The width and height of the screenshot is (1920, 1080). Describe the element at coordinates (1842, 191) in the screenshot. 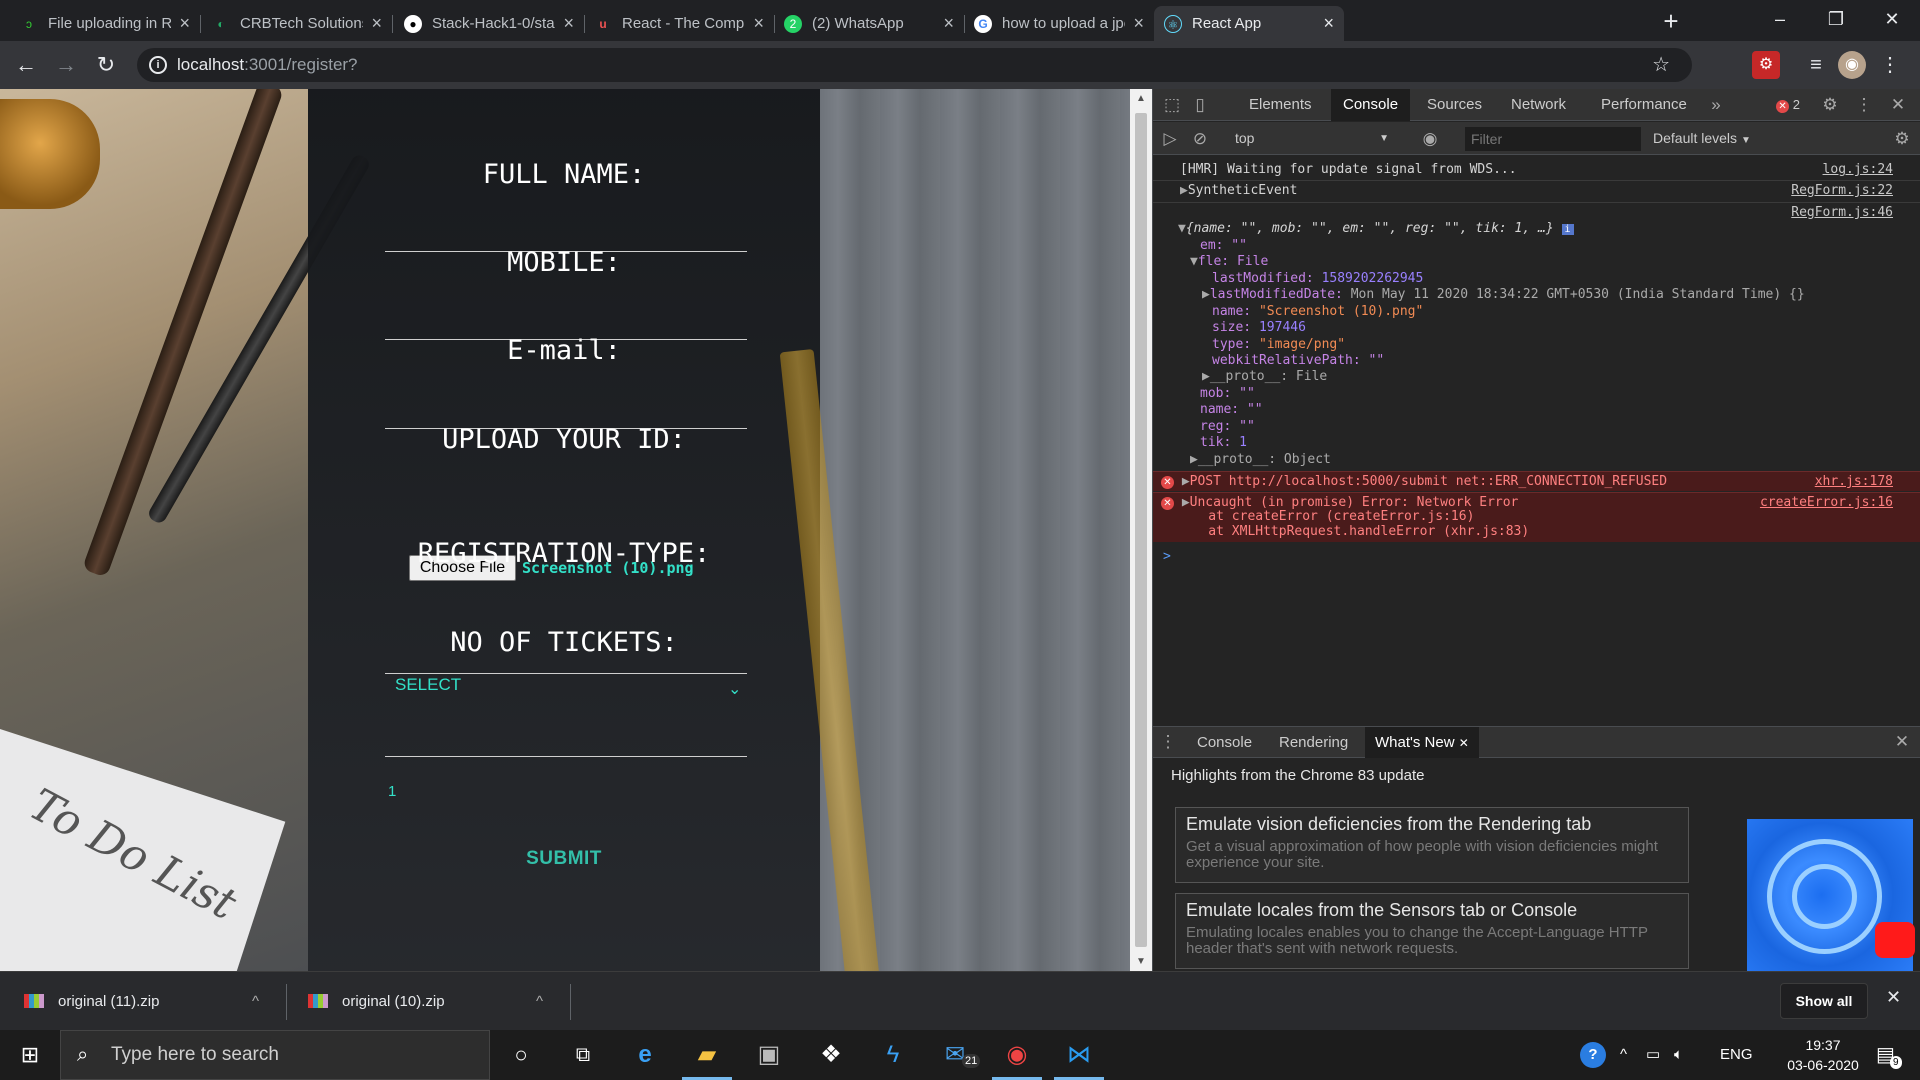

I see `source-link: RegForm.js:22` at that location.